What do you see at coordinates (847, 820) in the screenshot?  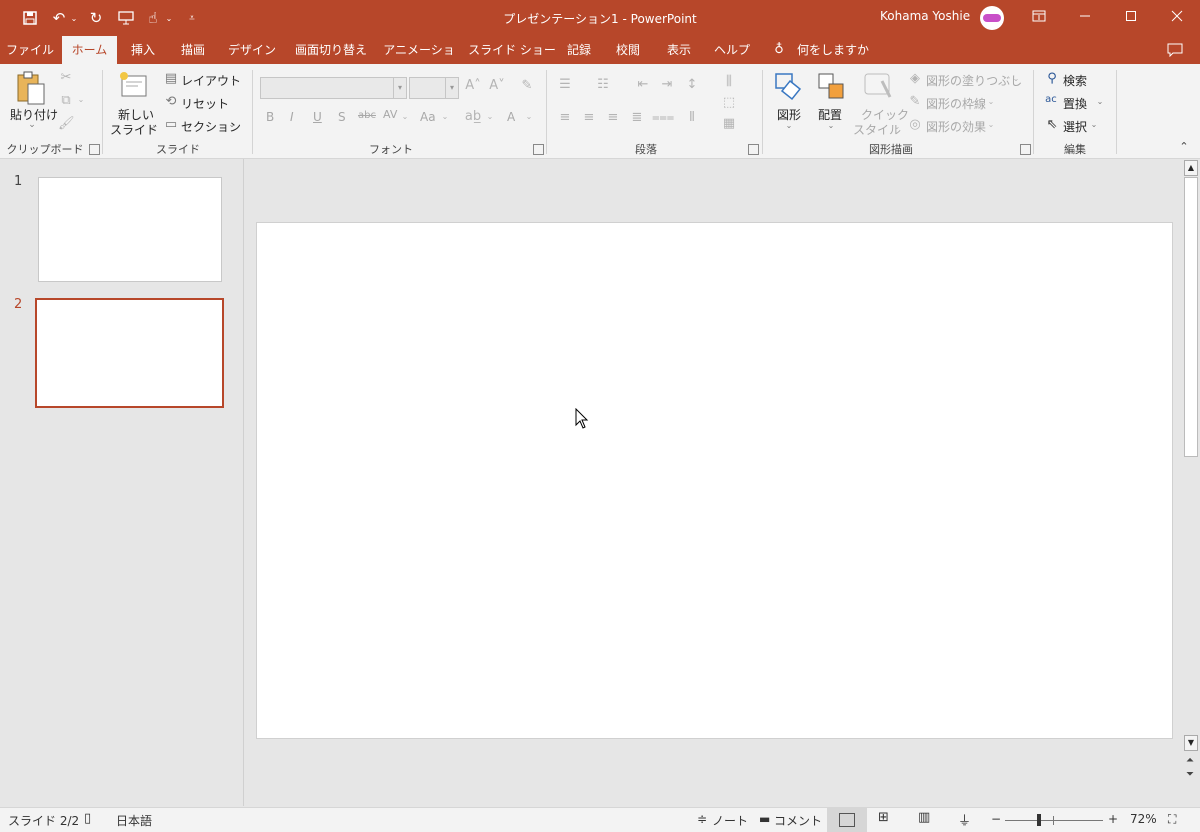 I see `normal-view-button` at bounding box center [847, 820].